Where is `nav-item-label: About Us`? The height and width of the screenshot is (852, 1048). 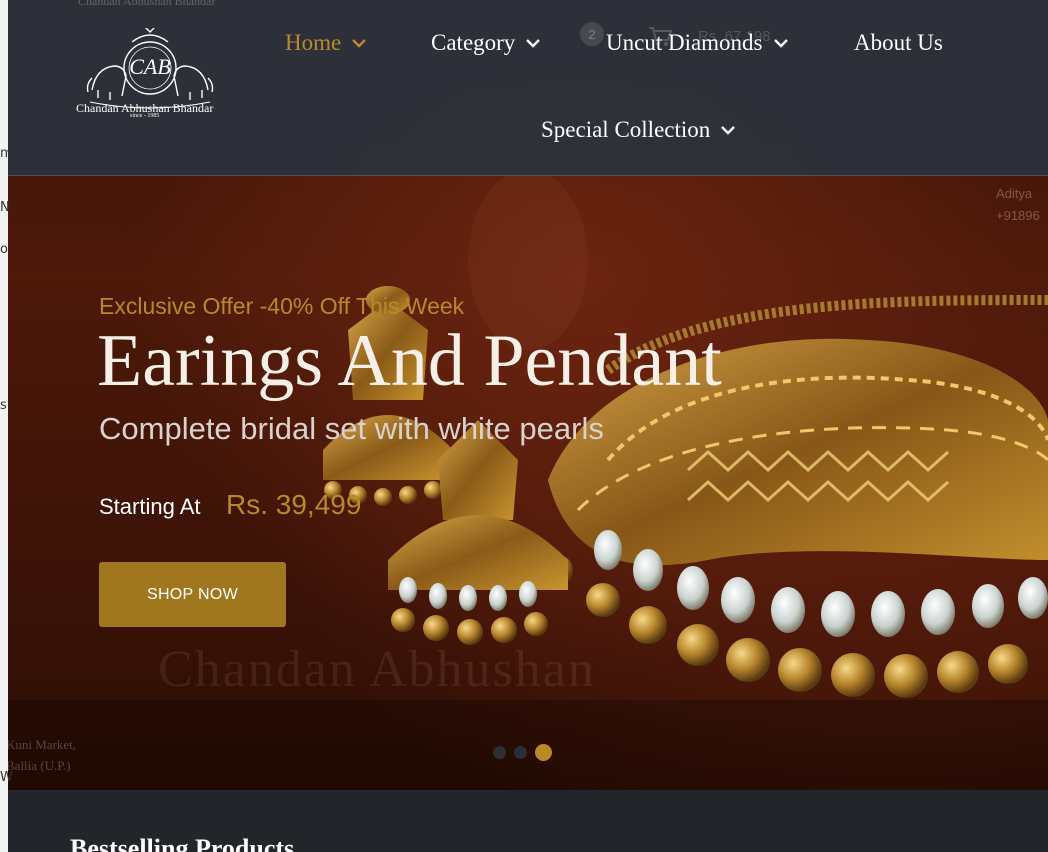 nav-item-label: About Us is located at coordinates (898, 42).